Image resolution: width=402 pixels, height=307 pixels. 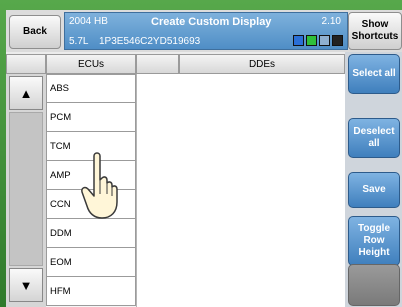 I want to click on engine-label: 5.7L, so click(x=79, y=41).